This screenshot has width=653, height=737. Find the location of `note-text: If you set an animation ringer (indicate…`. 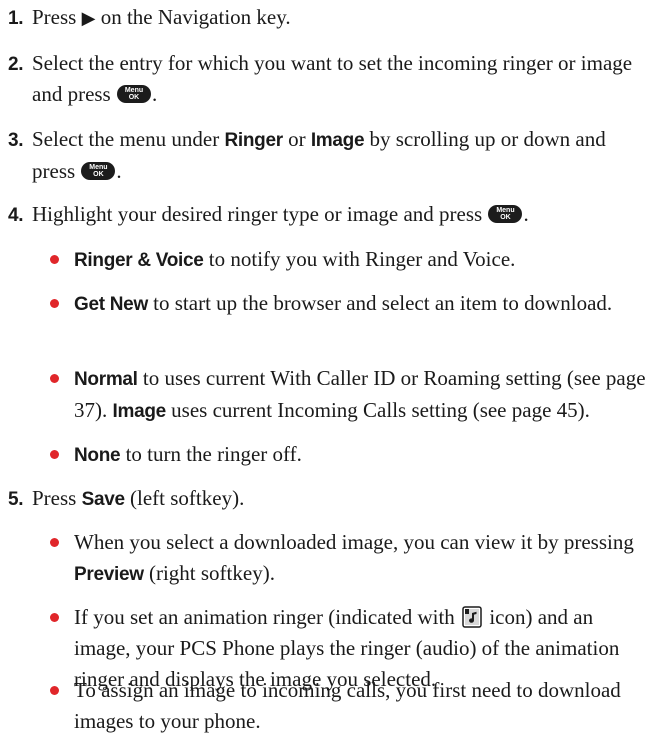

note-text: If you set an animation ringer (indicate… is located at coordinates (267, 617).